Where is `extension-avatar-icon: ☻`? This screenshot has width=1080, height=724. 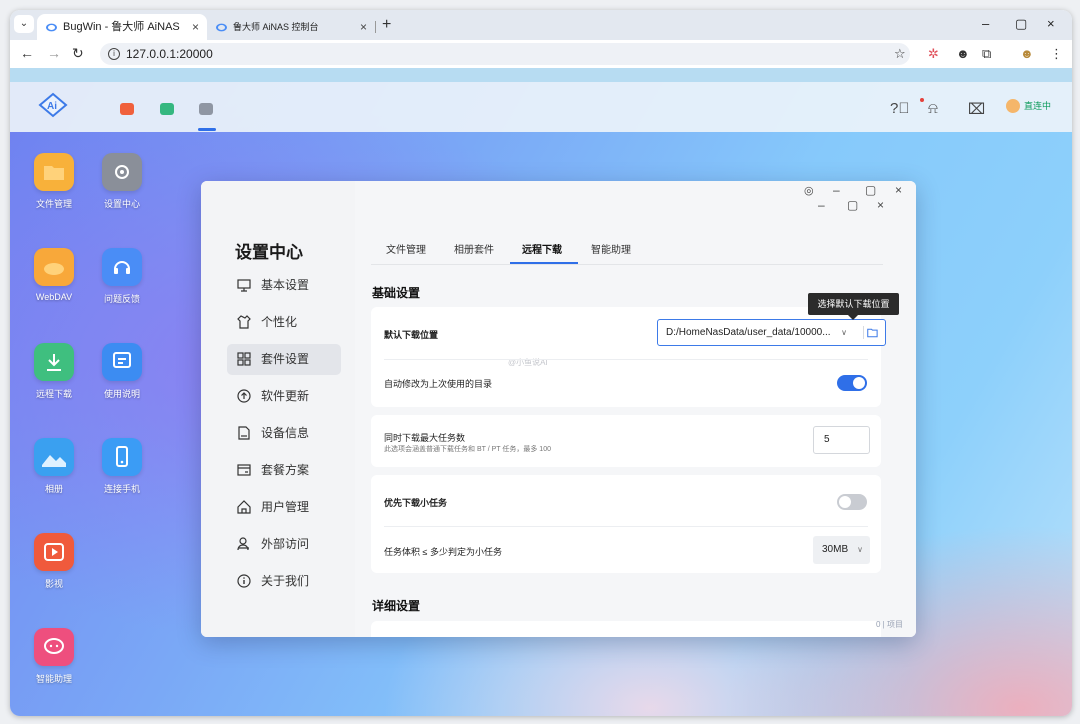
extension-avatar-icon: ☻ is located at coordinates (963, 54).